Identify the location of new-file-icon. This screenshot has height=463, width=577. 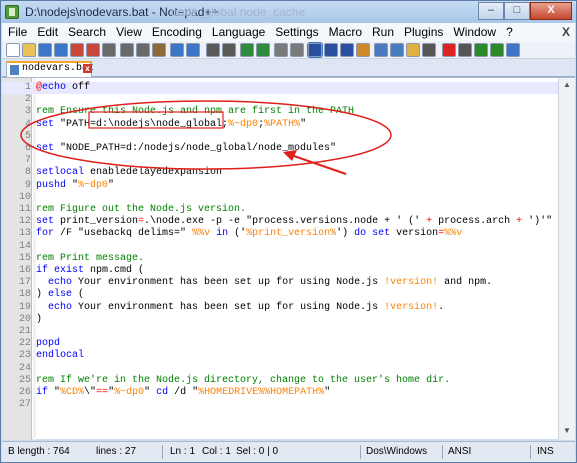
(13, 50).